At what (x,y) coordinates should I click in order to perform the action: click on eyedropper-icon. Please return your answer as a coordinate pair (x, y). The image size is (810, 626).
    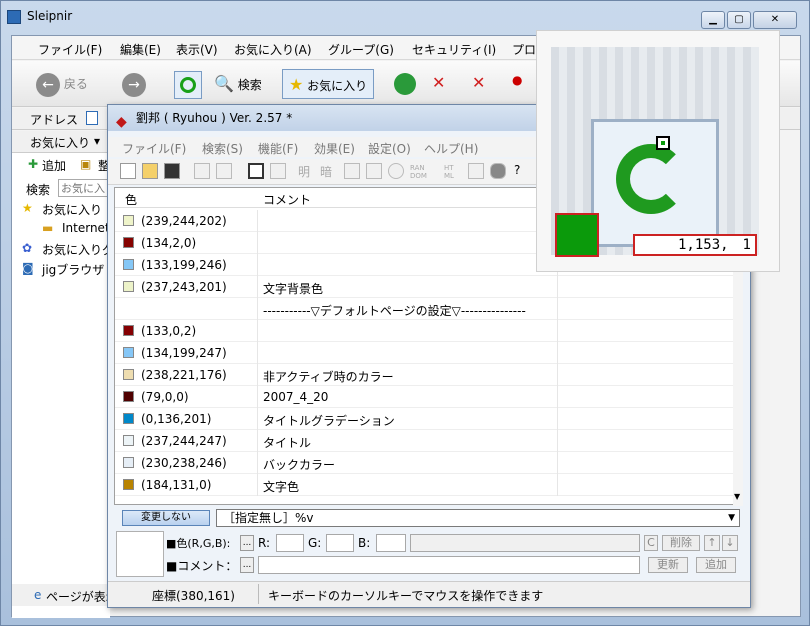
    Looking at the image, I should click on (256, 171).